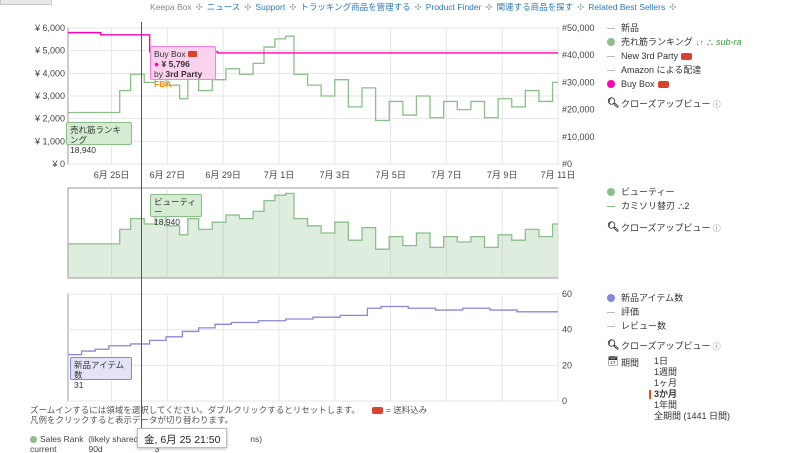 The width and height of the screenshot is (800, 453). I want to click on legend-text: New 3rd Party, so click(650, 56).